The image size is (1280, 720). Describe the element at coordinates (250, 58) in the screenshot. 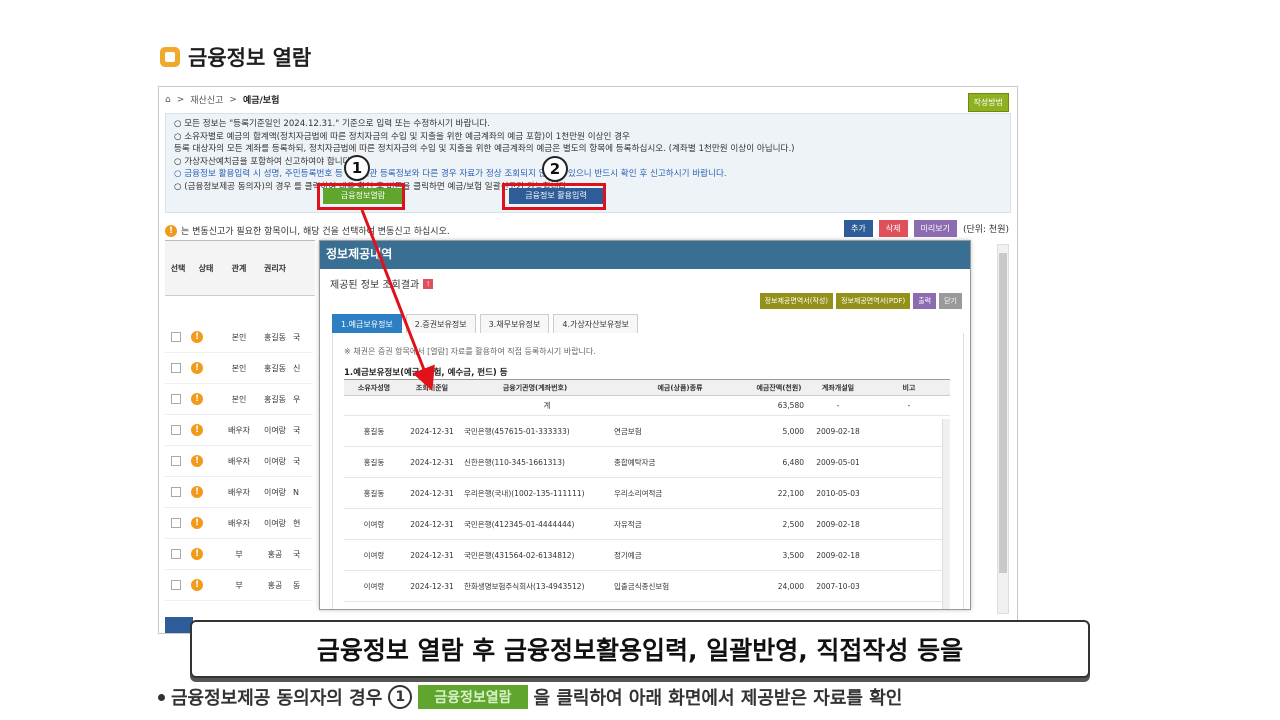

I see `section-title: 금융정보 열람` at that location.